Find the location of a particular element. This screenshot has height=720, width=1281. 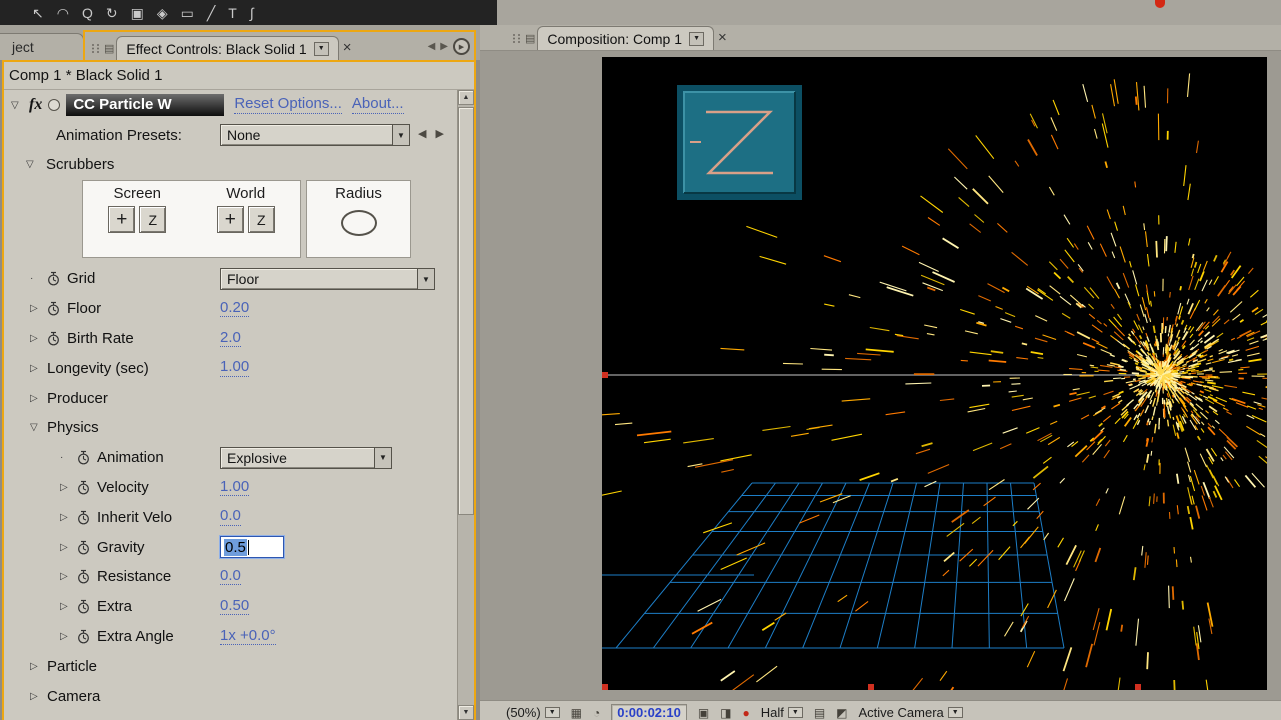

scroll-up-icon: ▲ is located at coordinates (466, 97).